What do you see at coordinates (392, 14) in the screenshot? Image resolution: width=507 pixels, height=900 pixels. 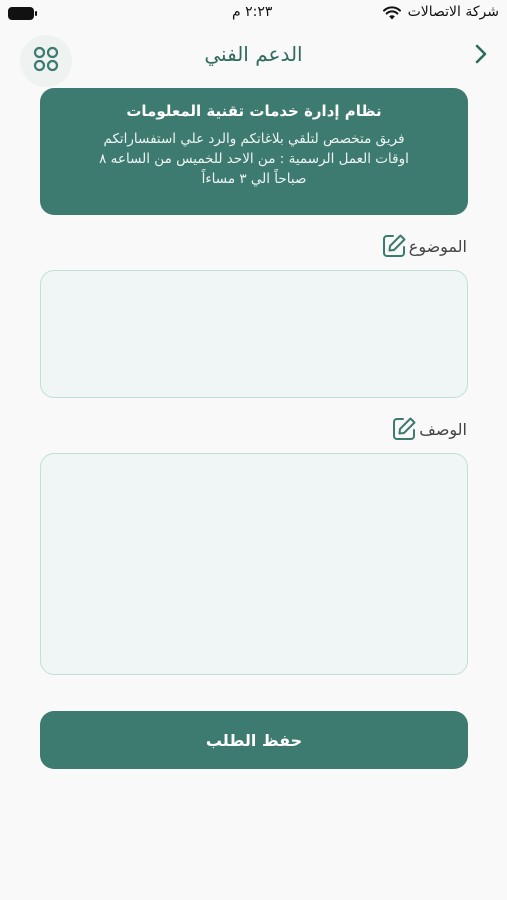 I see `wifi-icon` at bounding box center [392, 14].